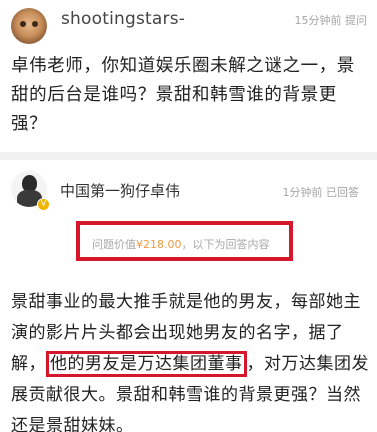 This screenshot has height=432, width=377. I want to click on price-prefix: 问题价值, so click(114, 244).